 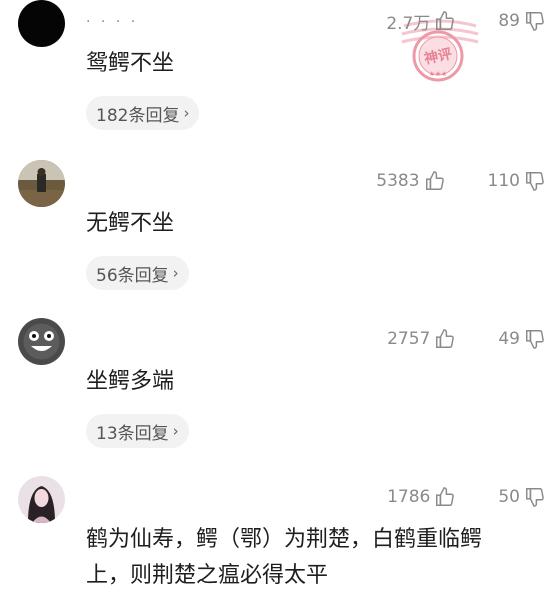 I want to click on like-button: 1786, so click(x=421, y=497).